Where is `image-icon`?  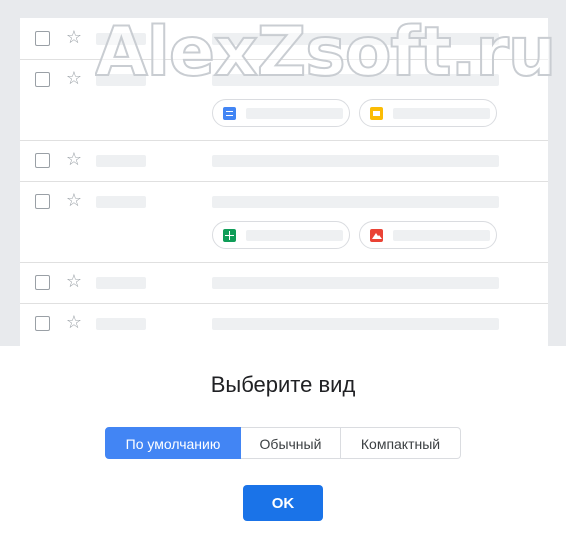
image-icon is located at coordinates (376, 235).